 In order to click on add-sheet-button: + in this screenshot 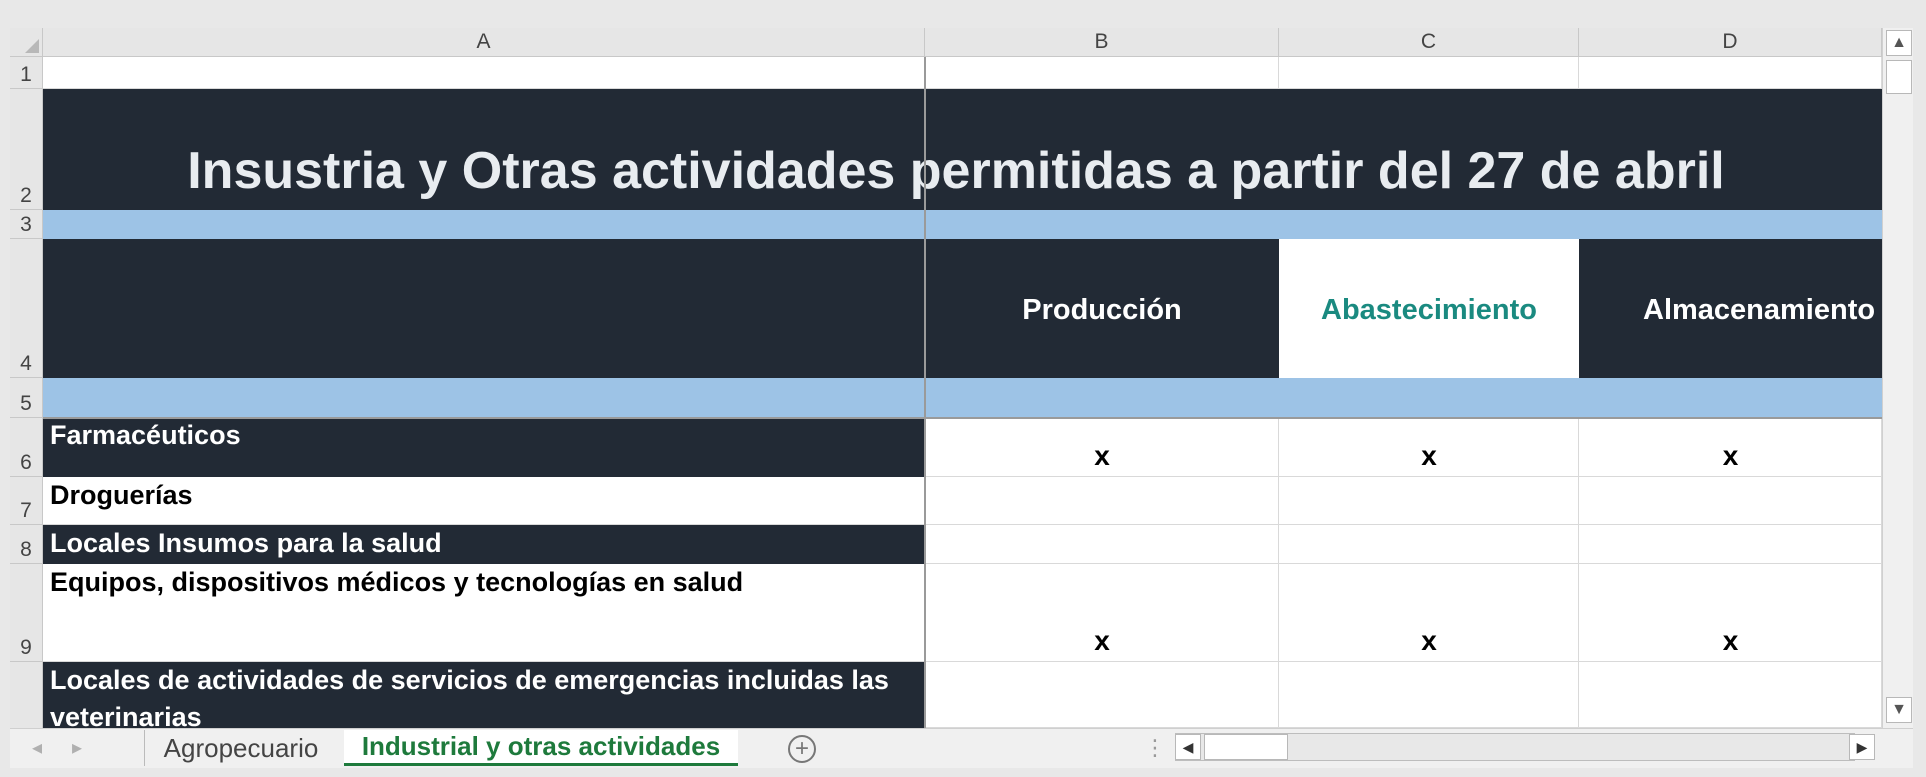, I will do `click(802, 749)`.